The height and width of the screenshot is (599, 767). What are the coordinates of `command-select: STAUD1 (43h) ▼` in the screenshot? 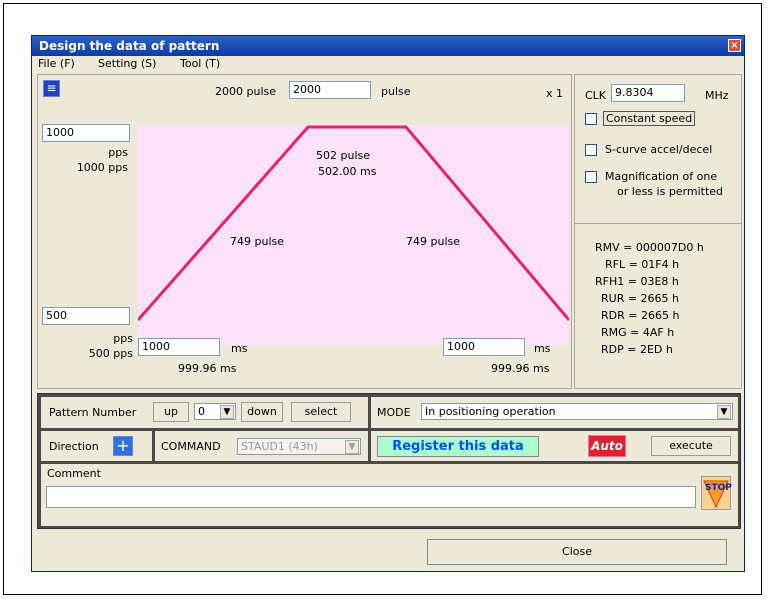 It's located at (299, 446).